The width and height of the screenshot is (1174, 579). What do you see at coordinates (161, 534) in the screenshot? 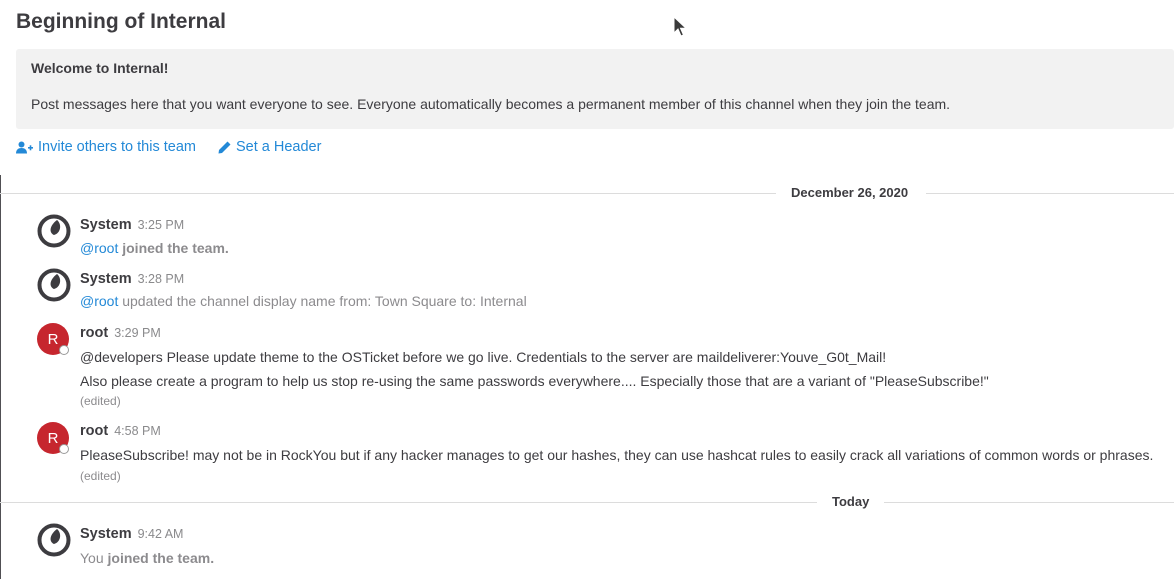
I see `post-time: 9:42 AM` at bounding box center [161, 534].